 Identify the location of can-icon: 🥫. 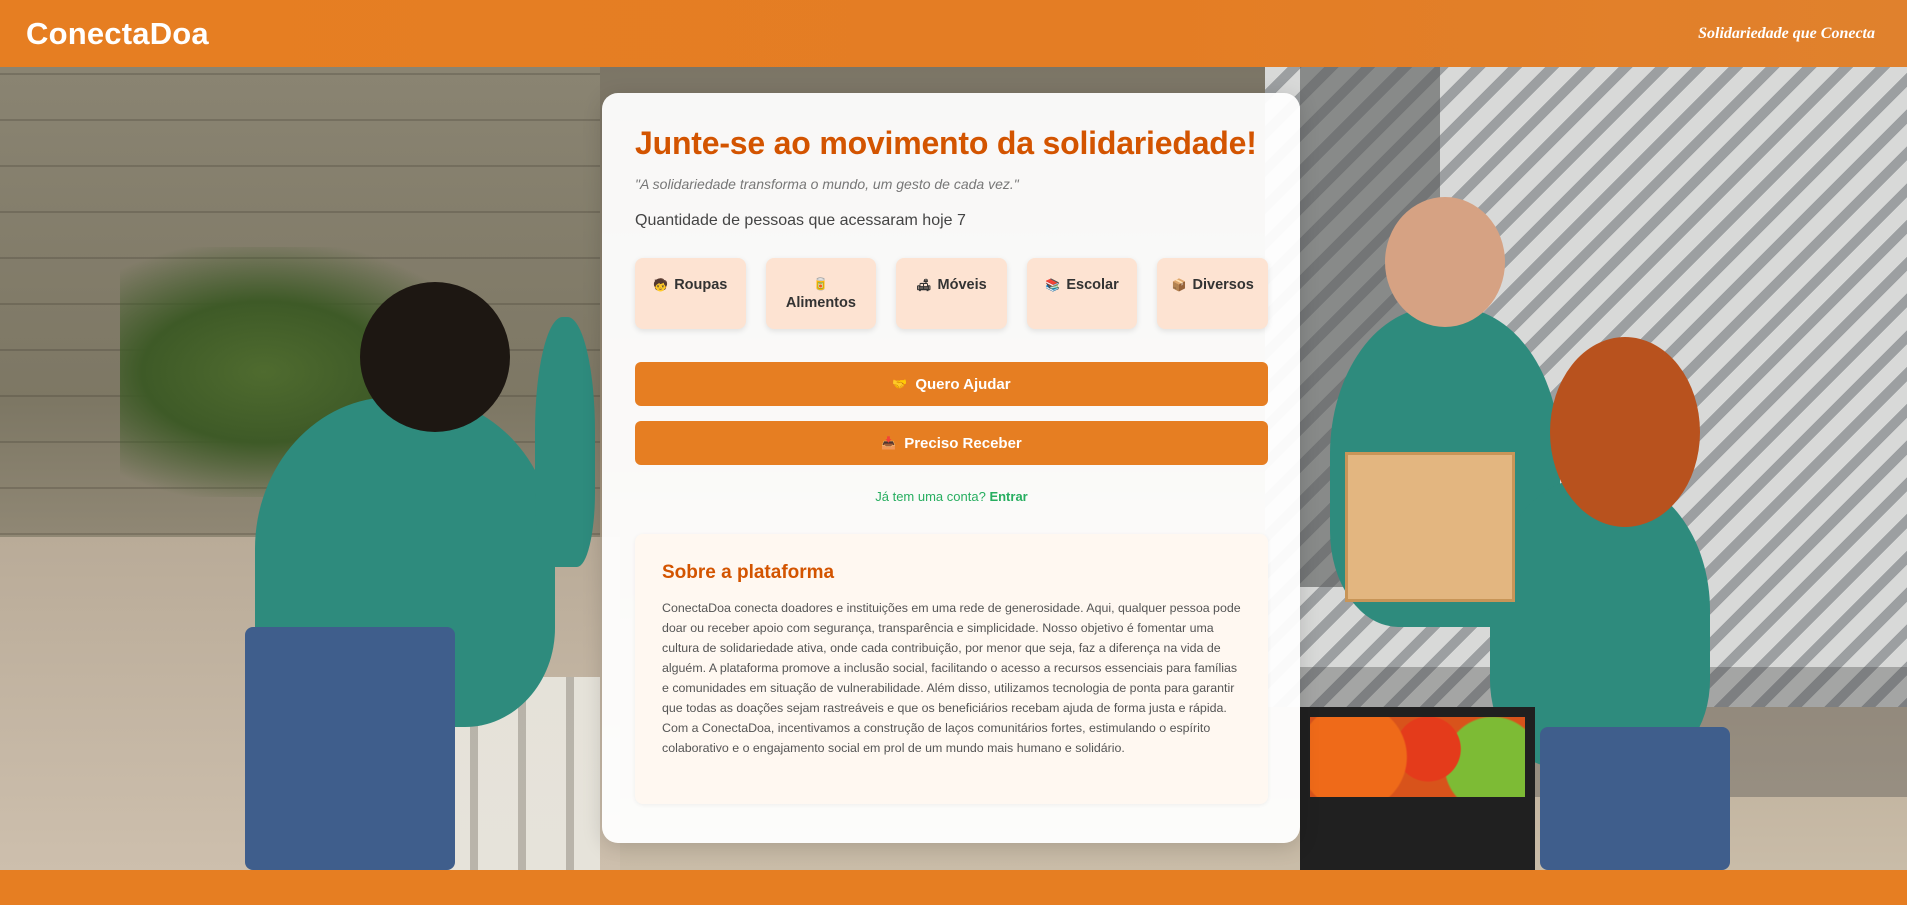
(821, 284).